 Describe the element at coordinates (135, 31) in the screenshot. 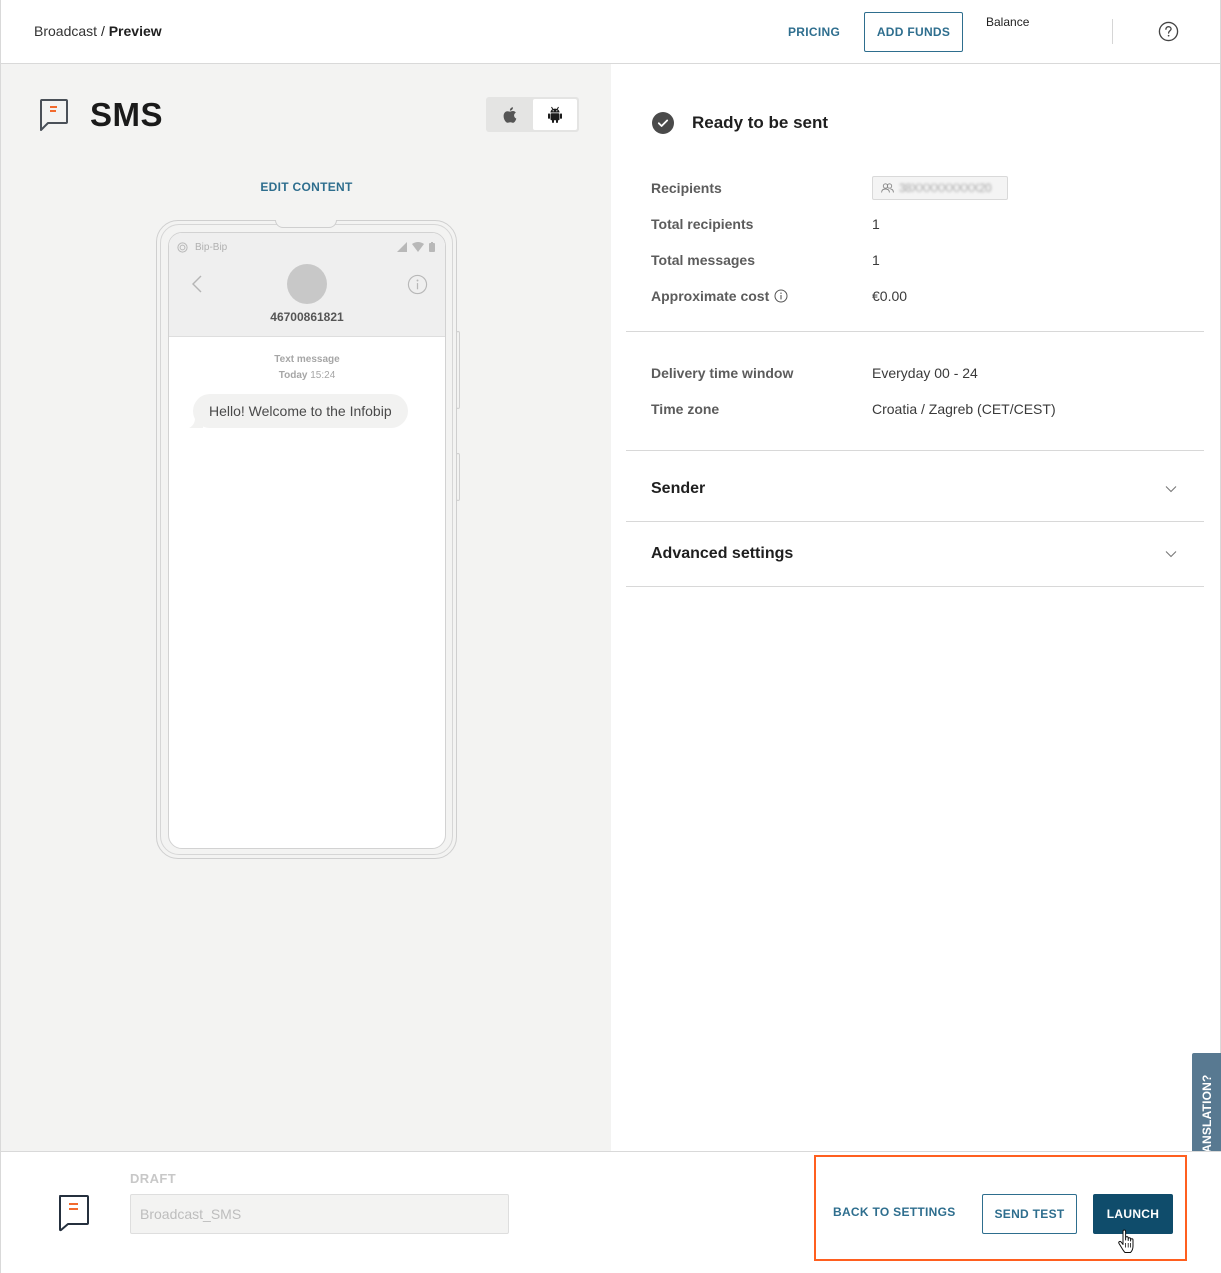

I see `breadcrumb-current: Preview` at that location.